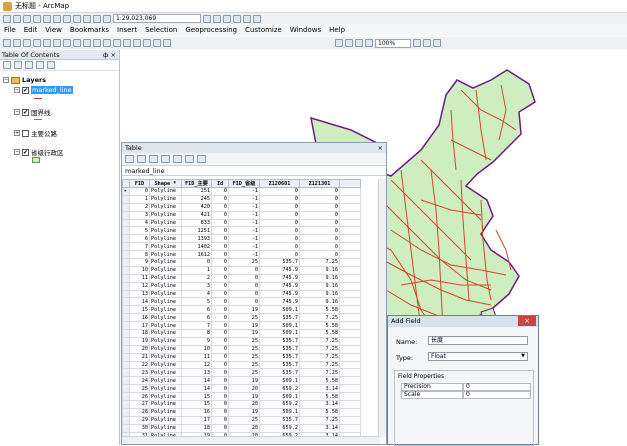  Describe the element at coordinates (319, 333) in the screenshot. I see `table-cell: 5.58` at that location.